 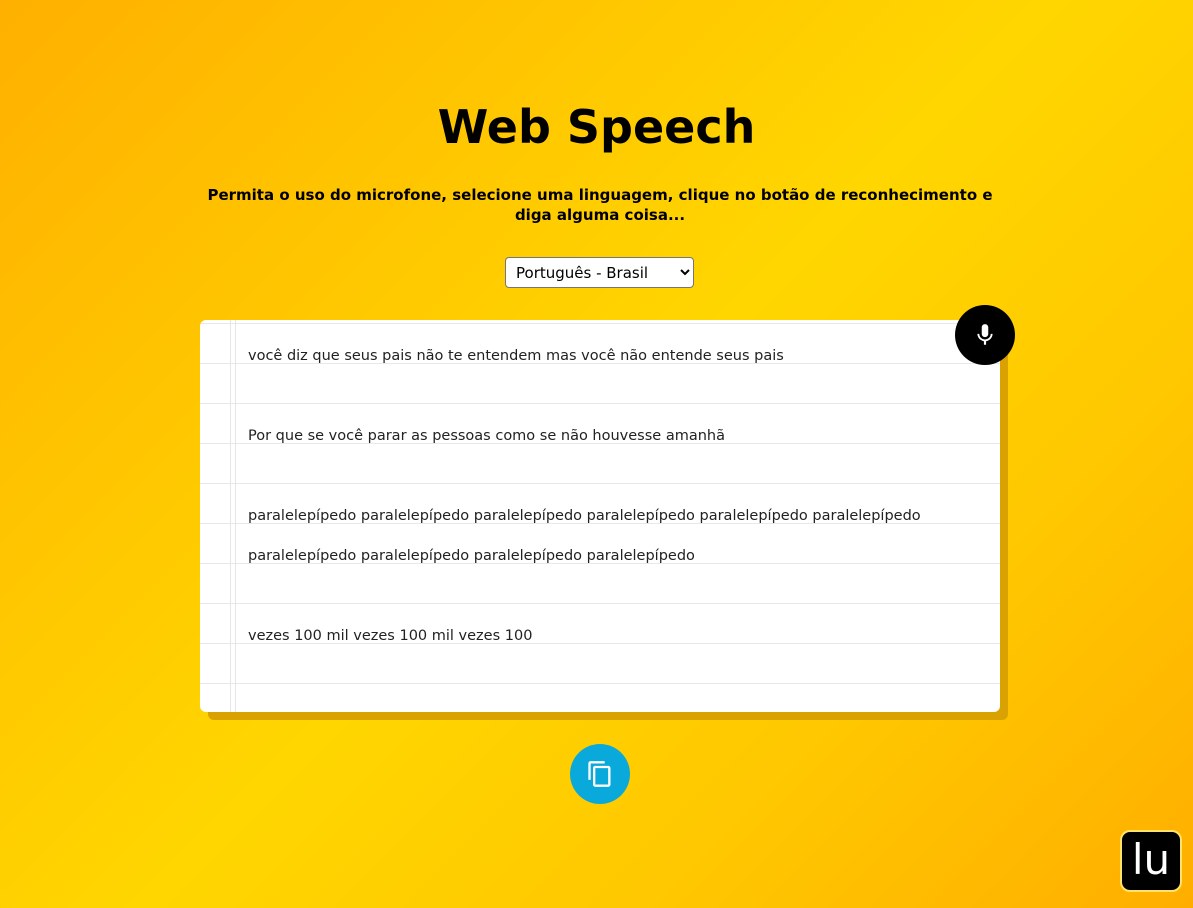 What do you see at coordinates (599, 272) in the screenshot?
I see `language-select: Português - Brasil` at bounding box center [599, 272].